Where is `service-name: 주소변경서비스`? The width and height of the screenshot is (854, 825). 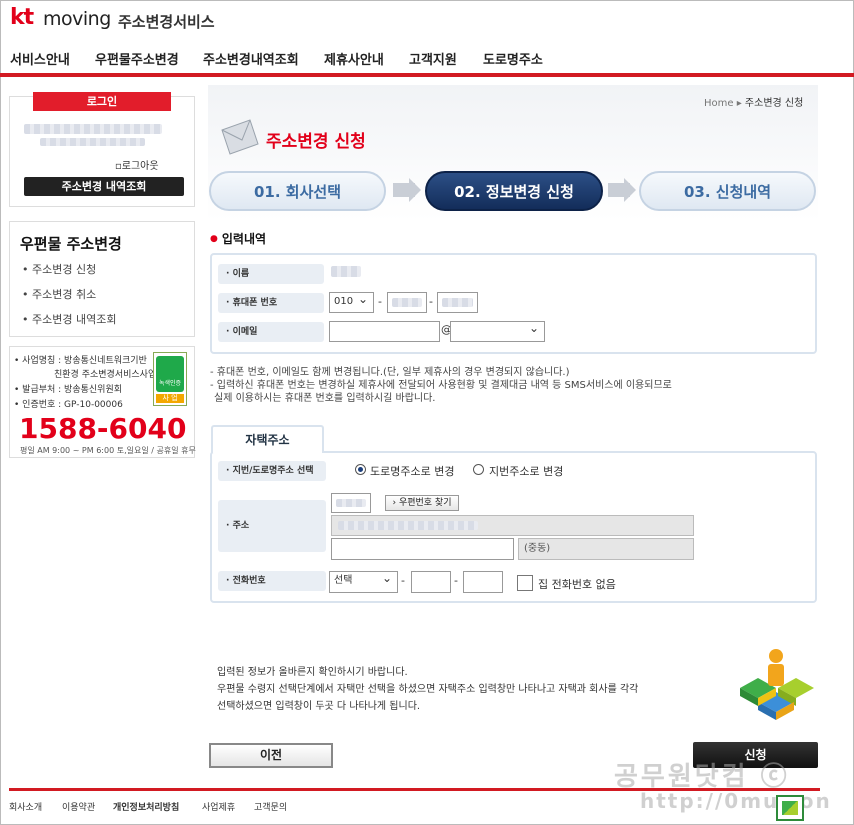 service-name: 주소변경서비스 is located at coordinates (166, 22).